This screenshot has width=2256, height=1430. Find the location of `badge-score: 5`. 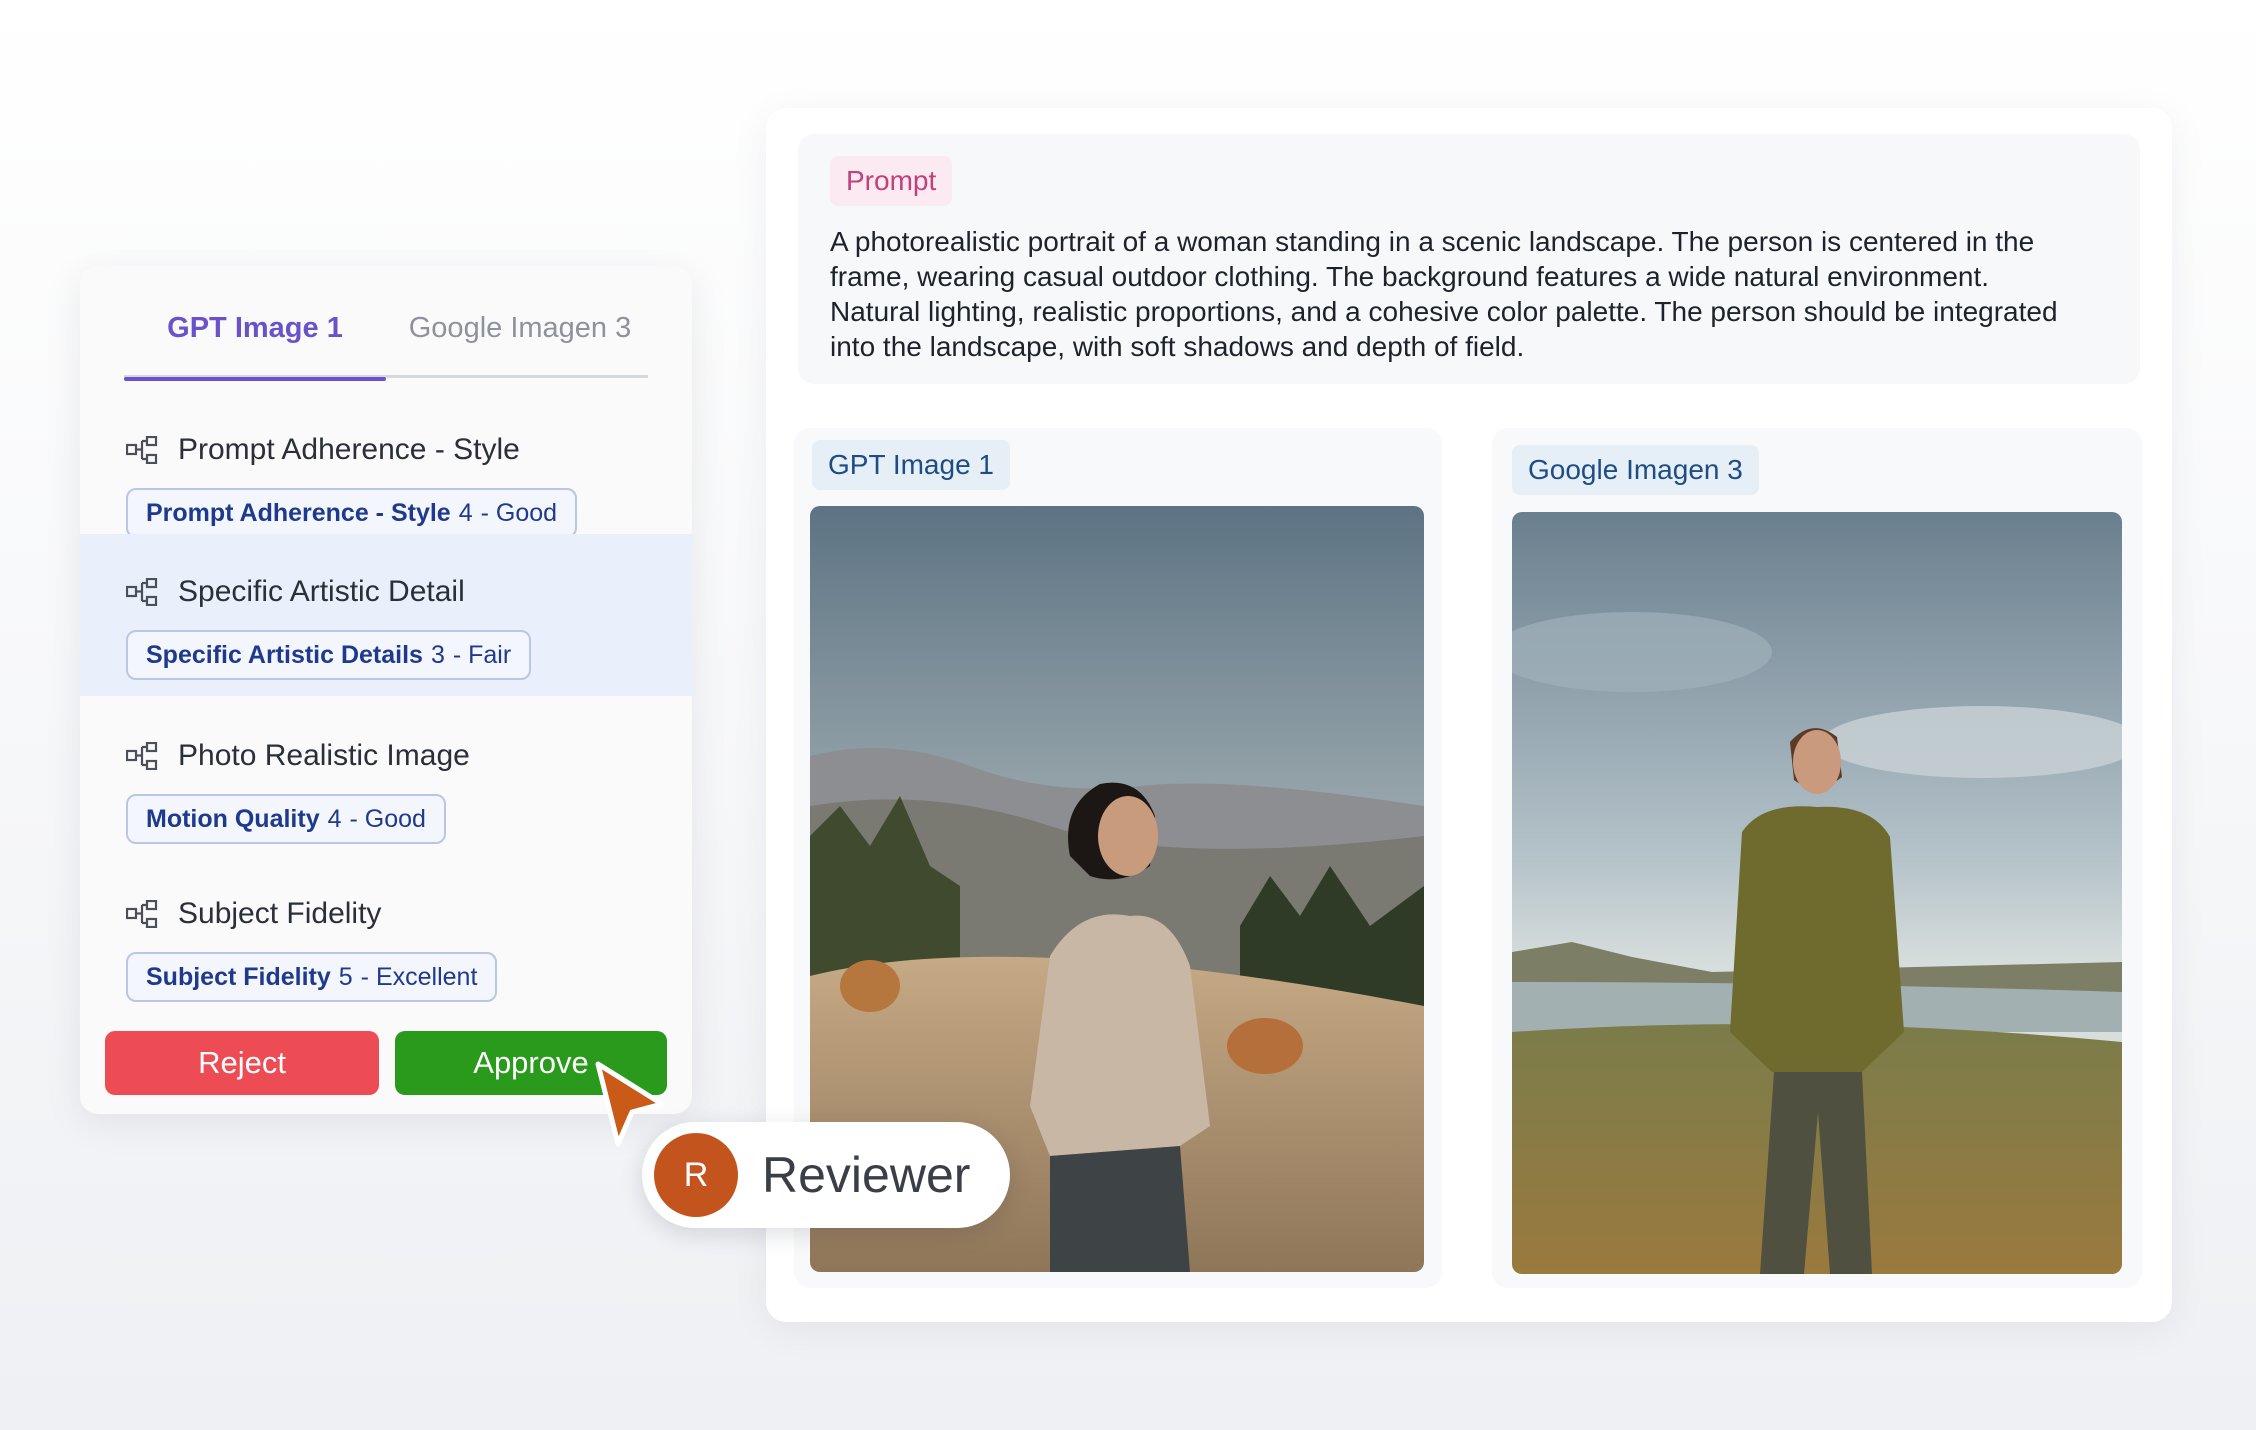

badge-score: 5 is located at coordinates (345, 976).